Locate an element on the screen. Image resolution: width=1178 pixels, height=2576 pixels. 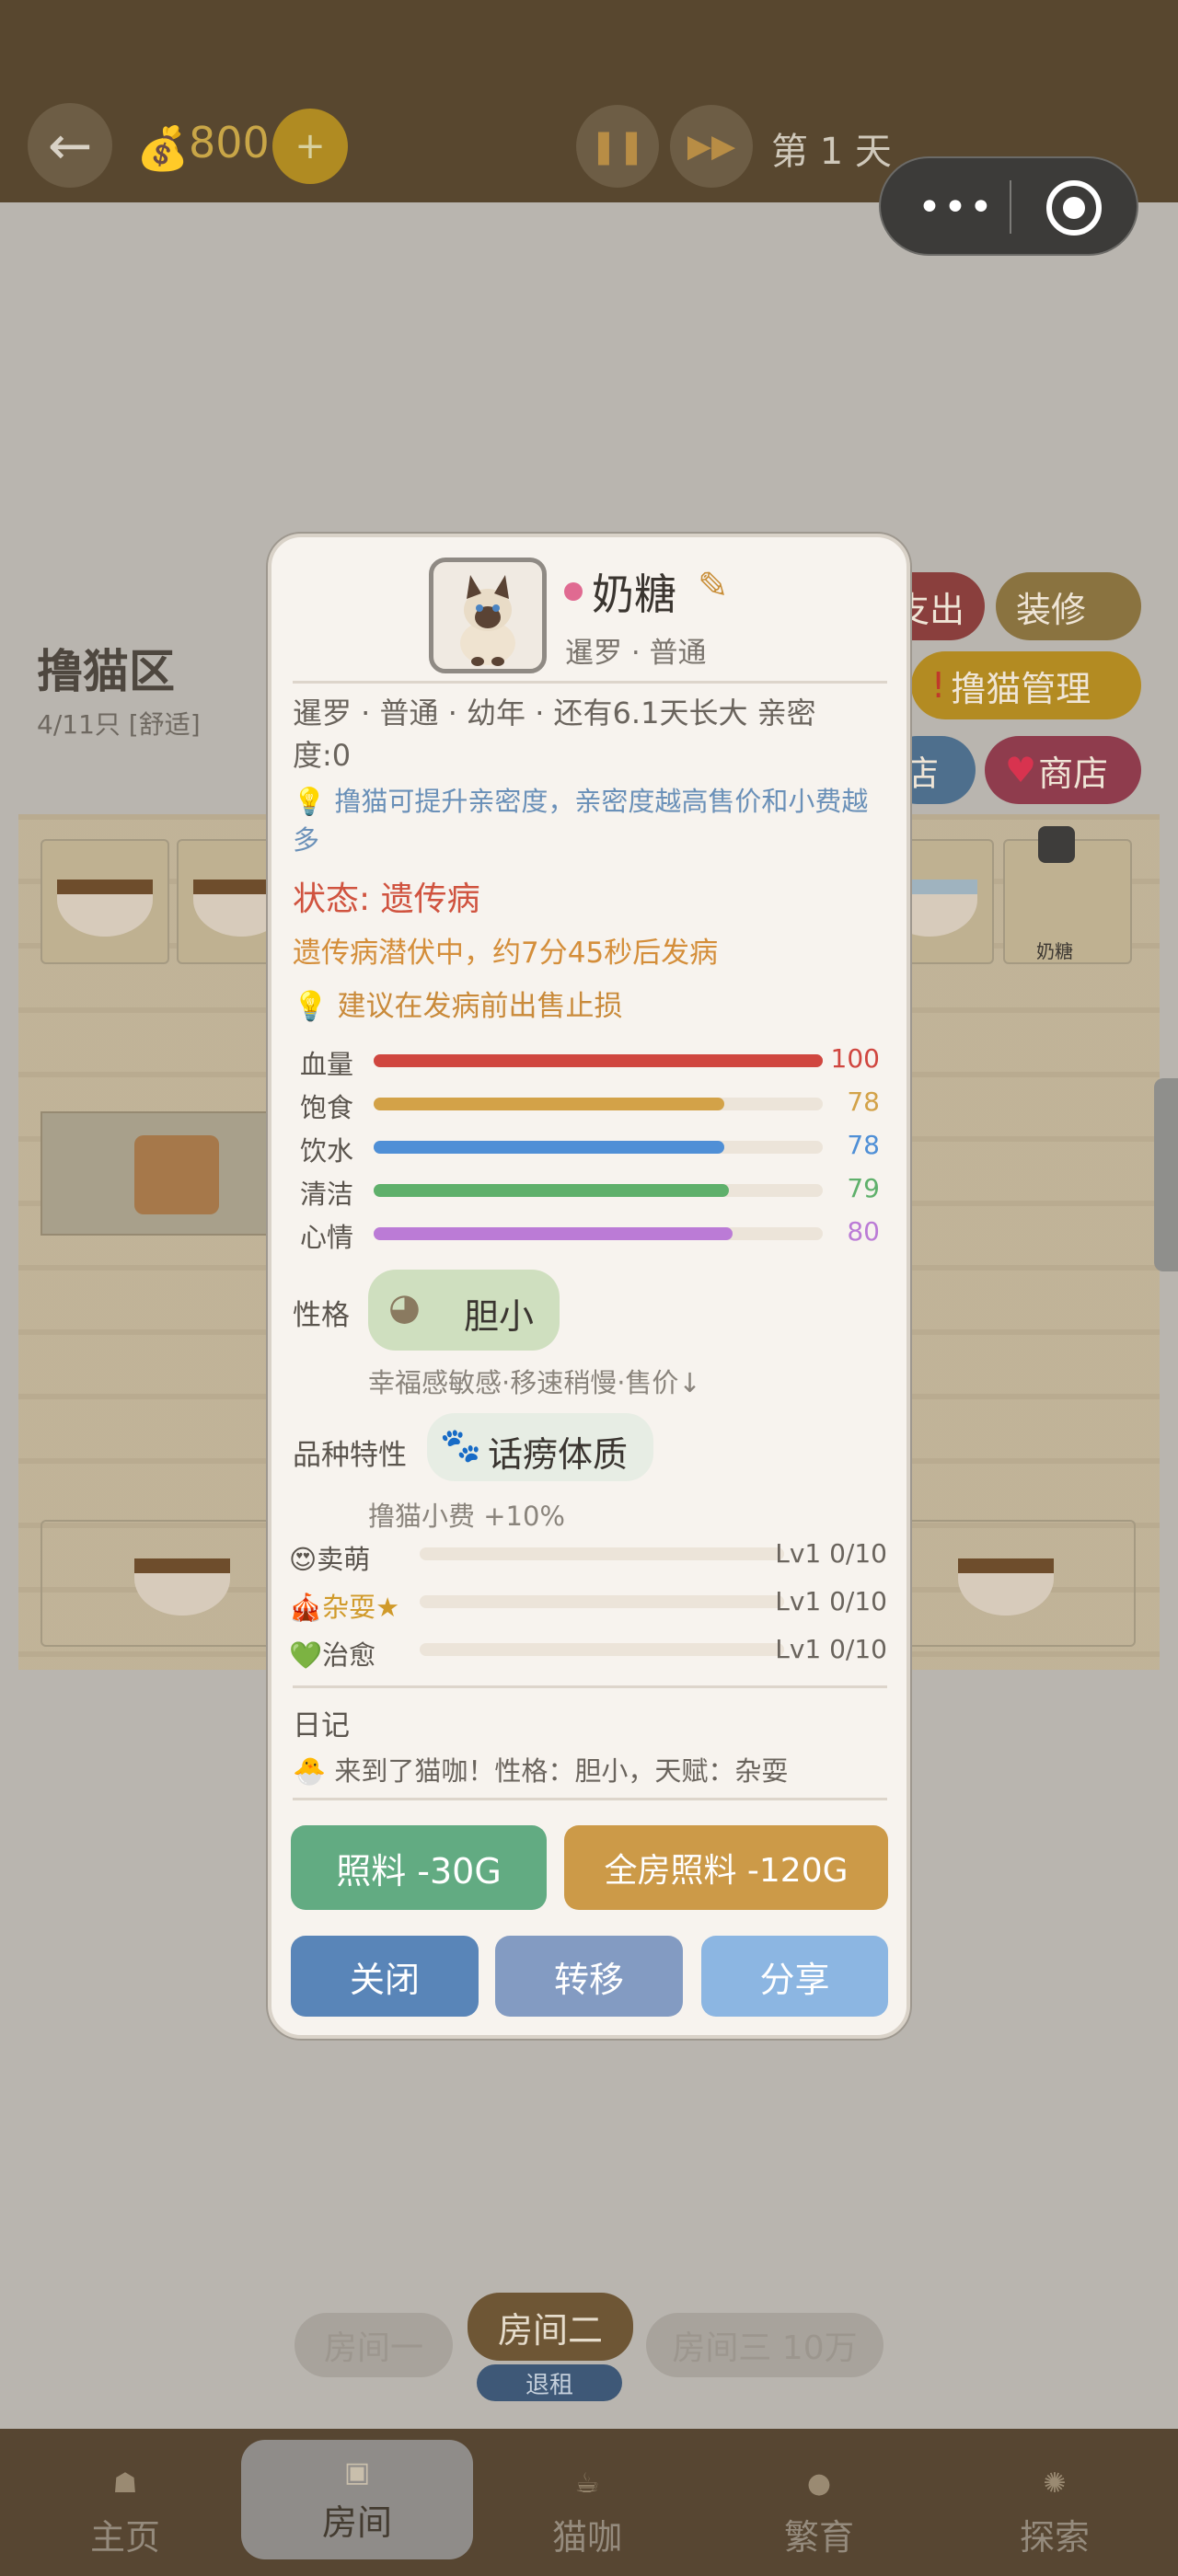
skill-row: 🎪杂耍★ Lv1 0/10 is located at coordinates (588, 1604).